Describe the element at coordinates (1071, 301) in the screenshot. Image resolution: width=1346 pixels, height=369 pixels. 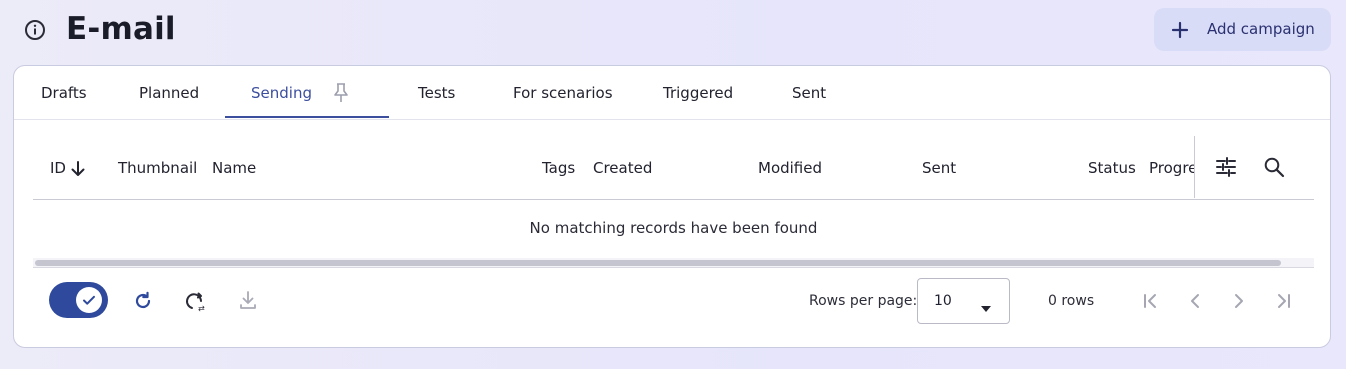
I see `rows-count: 0 rows` at that location.